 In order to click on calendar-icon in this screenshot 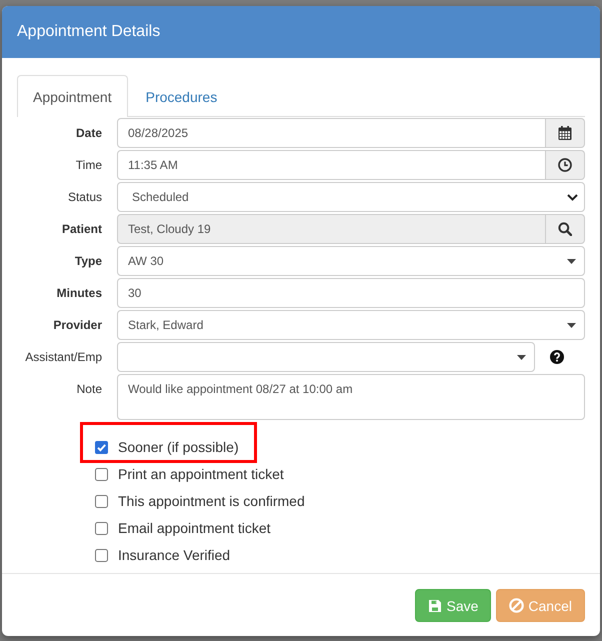, I will do `click(565, 133)`.